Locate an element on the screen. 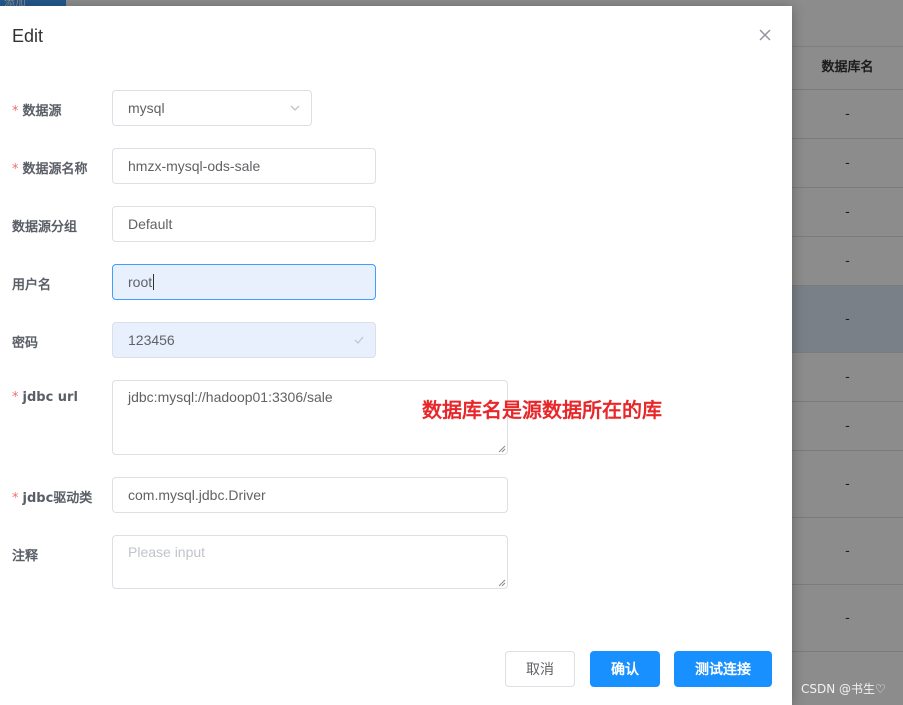 The height and width of the screenshot is (705, 903). test-connection-button-label: 测试连接 is located at coordinates (723, 670).